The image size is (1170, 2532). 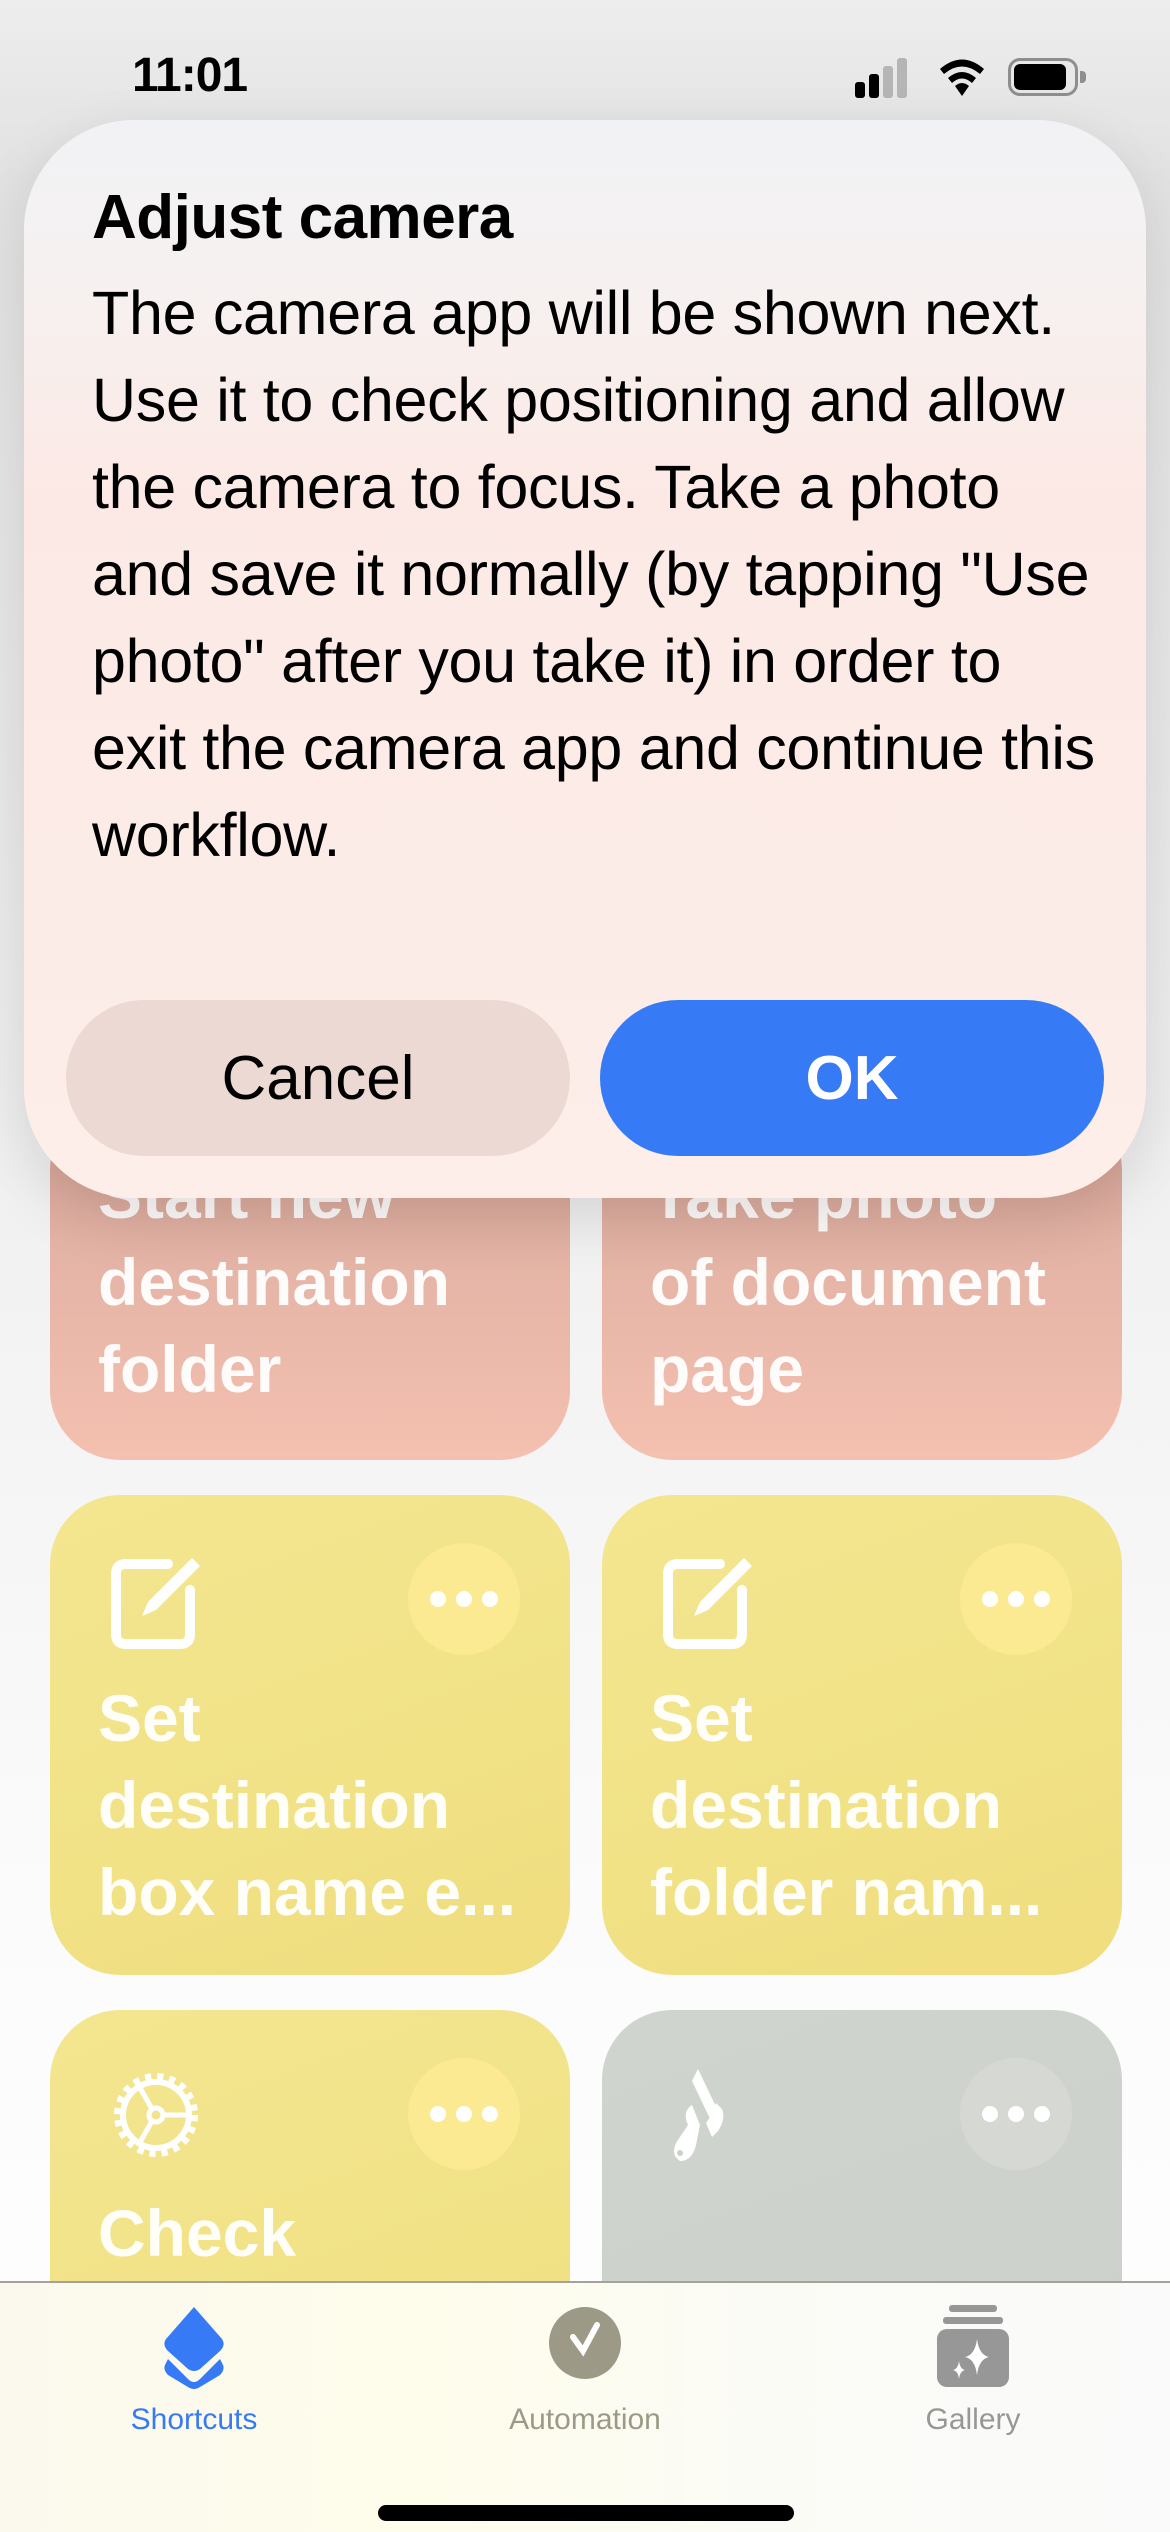 I want to click on dialog-title: Adjust camera, so click(x=302, y=217).